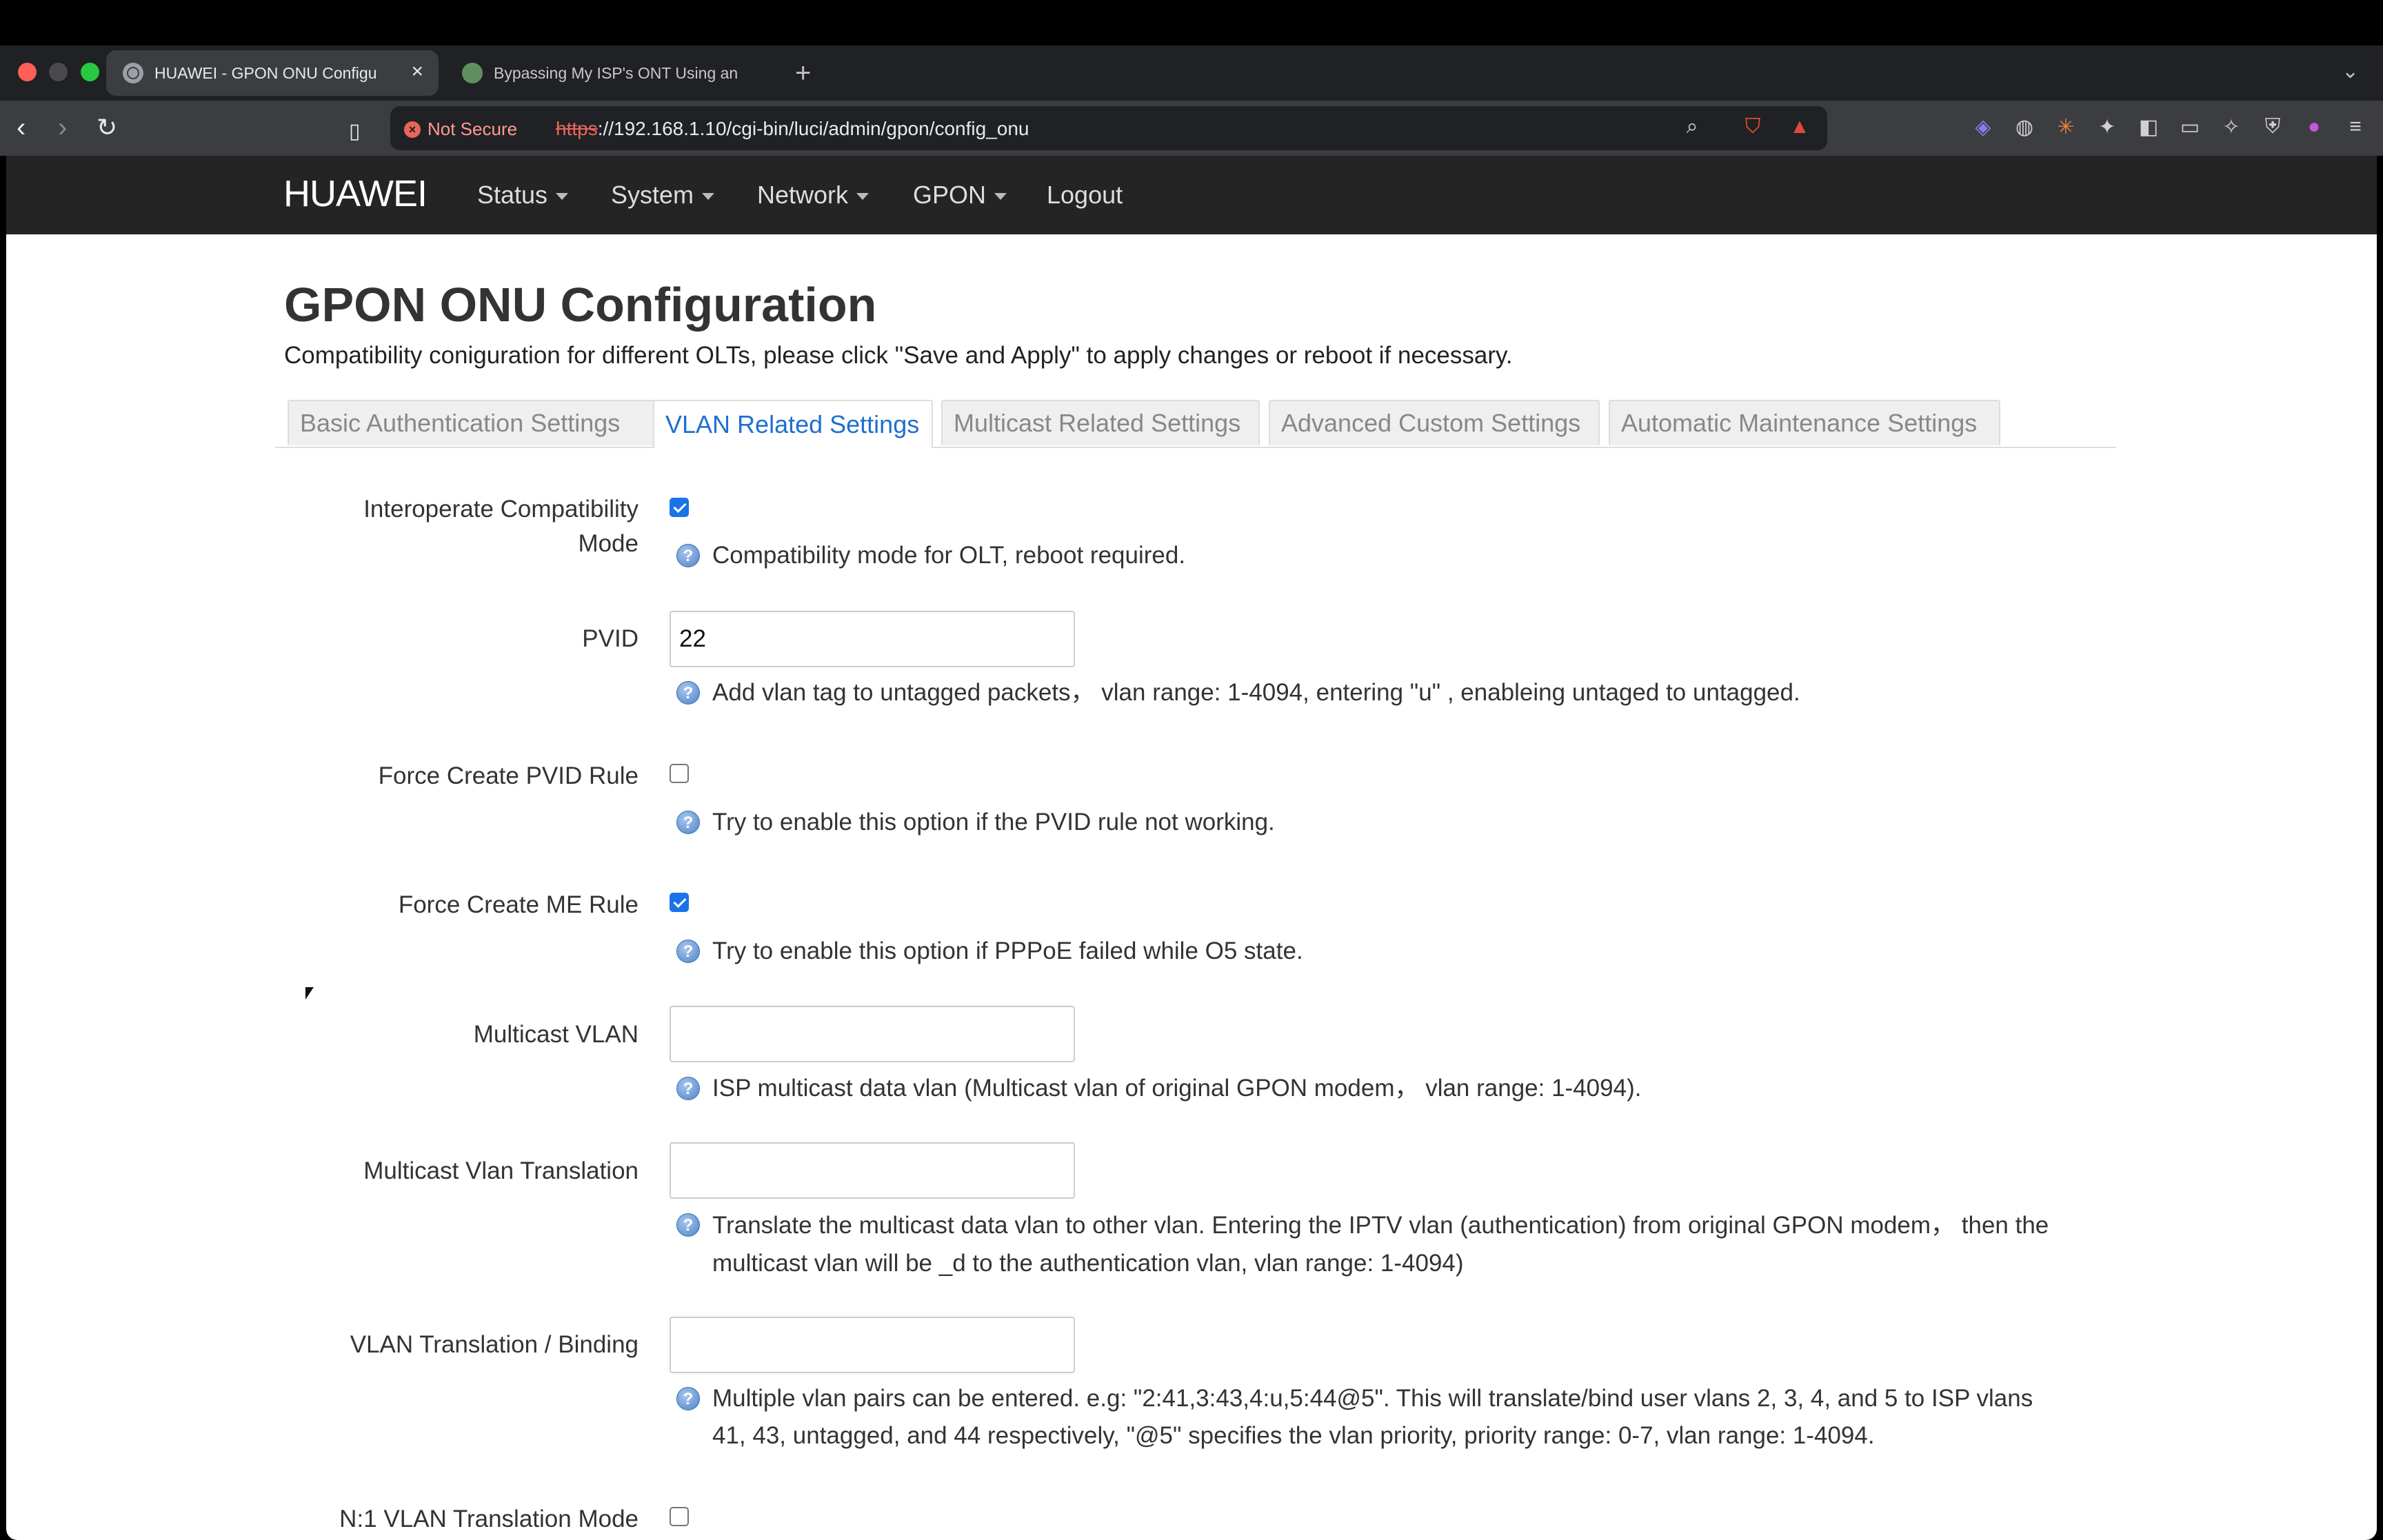  Describe the element at coordinates (1692, 127) in the screenshot. I see `zoom-icon: ⌕` at that location.